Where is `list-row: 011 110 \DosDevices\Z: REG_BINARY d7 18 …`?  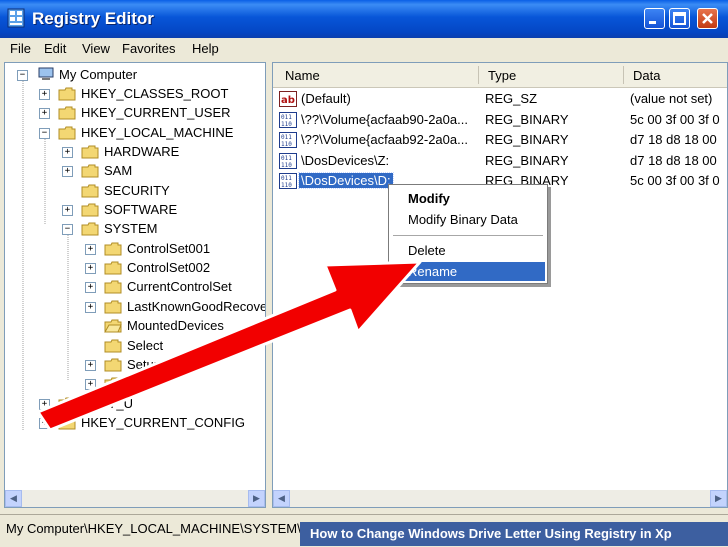 list-row: 011 110 \DosDevices\Z: REG_BINARY d7 18 … is located at coordinates (503, 161).